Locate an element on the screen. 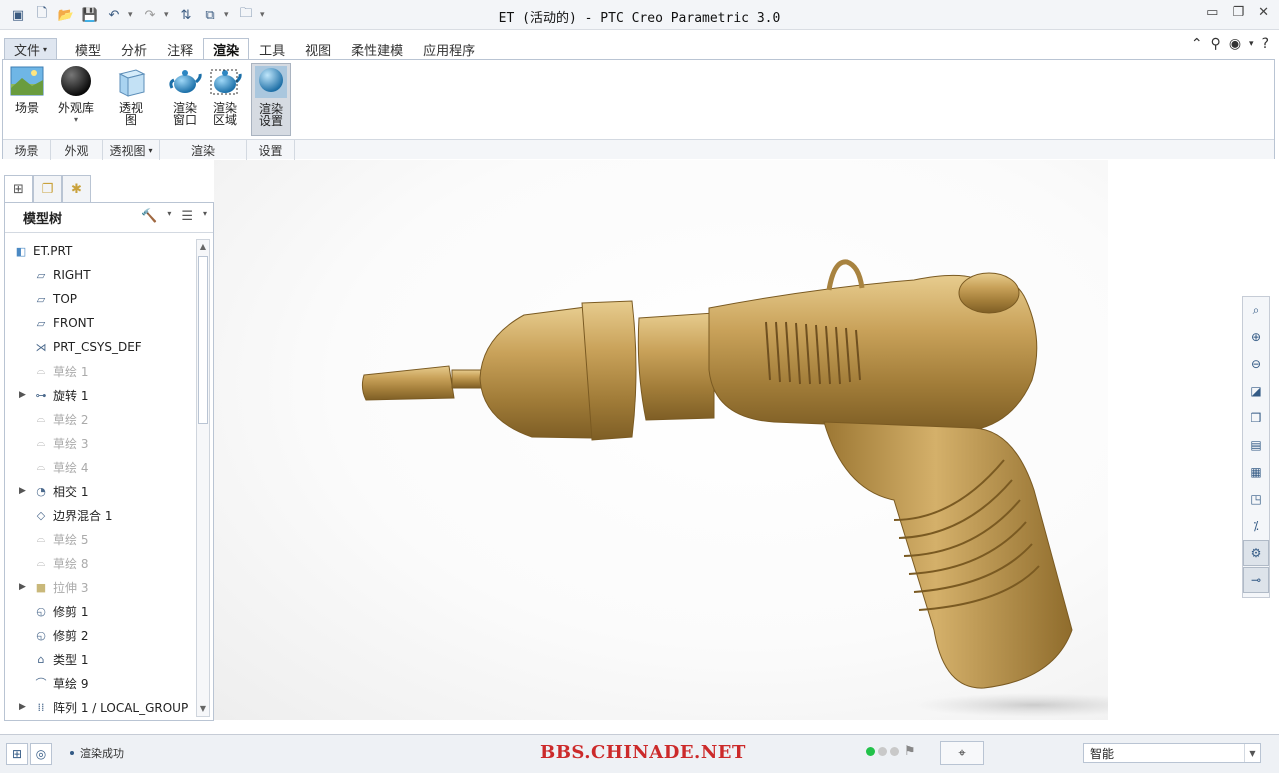 Image resolution: width=1279 pixels, height=773 pixels. restore-icon: ❐ is located at coordinates (1238, 12).